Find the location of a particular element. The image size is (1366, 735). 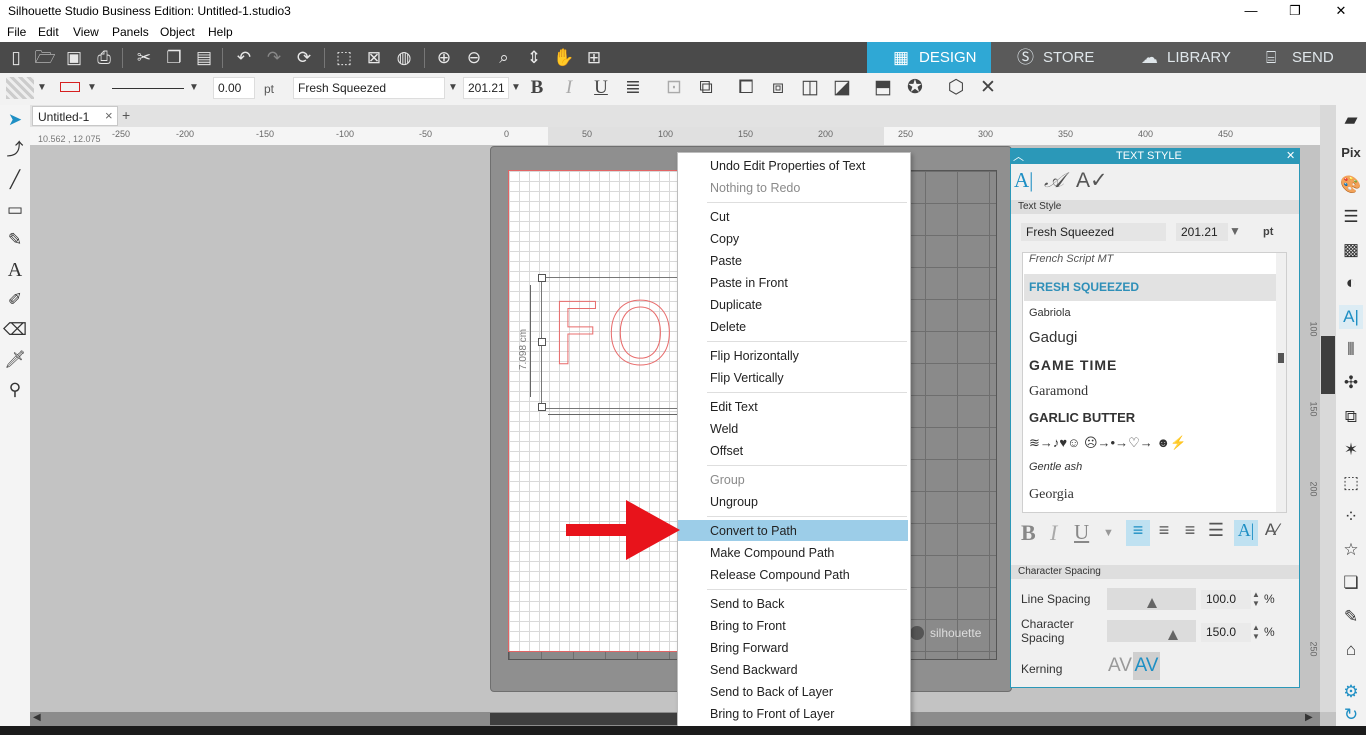

copy-icon: ❐ is located at coordinates (174, 58).